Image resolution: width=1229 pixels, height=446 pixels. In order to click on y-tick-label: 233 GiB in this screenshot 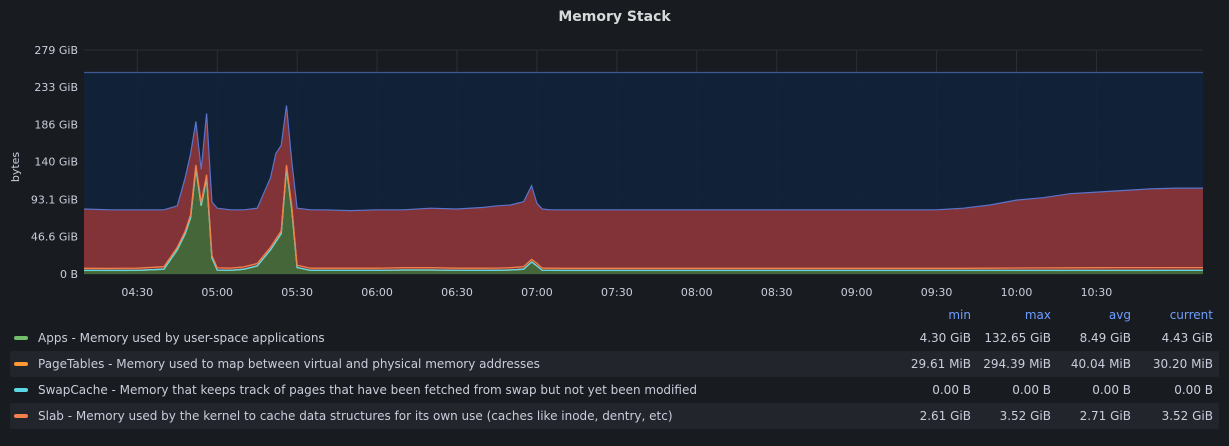, I will do `click(56, 87)`.